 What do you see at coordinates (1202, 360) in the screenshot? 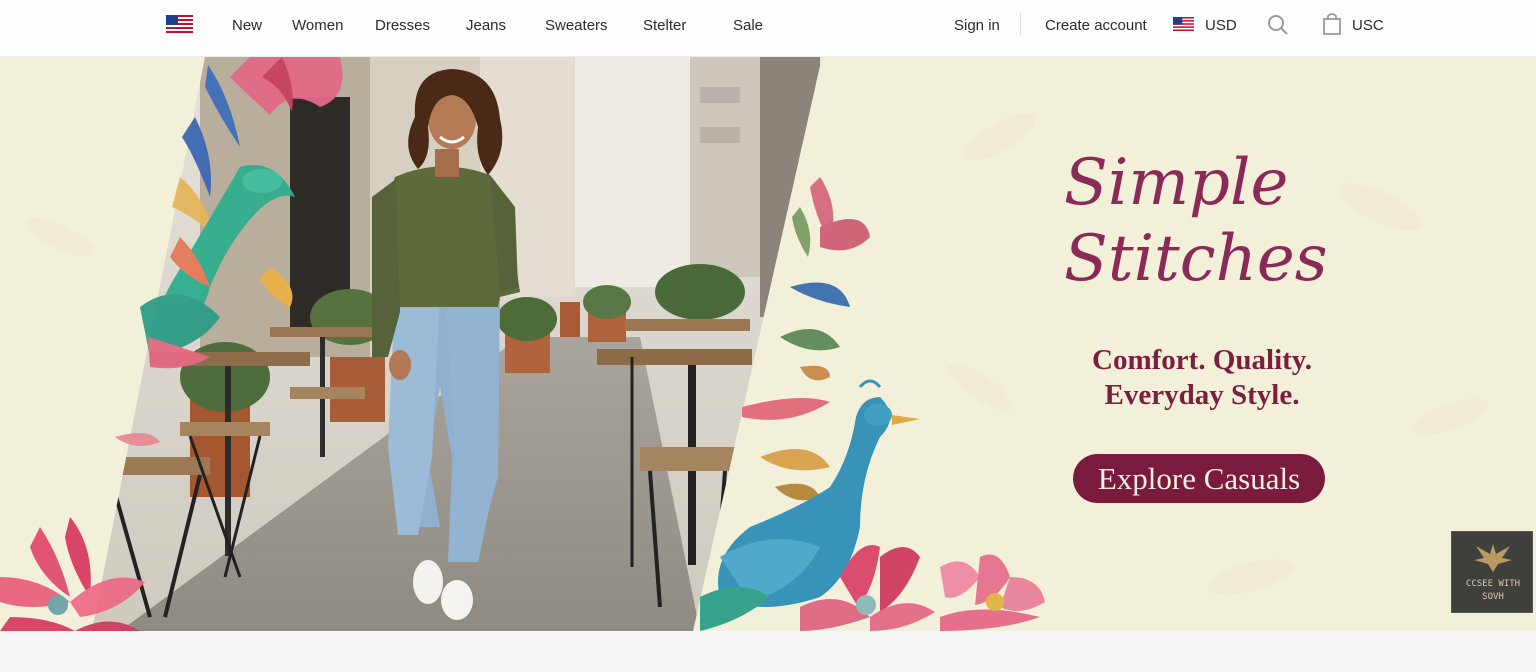
I see `hero-tagline-line-1: Comfort. Quality.` at bounding box center [1202, 360].